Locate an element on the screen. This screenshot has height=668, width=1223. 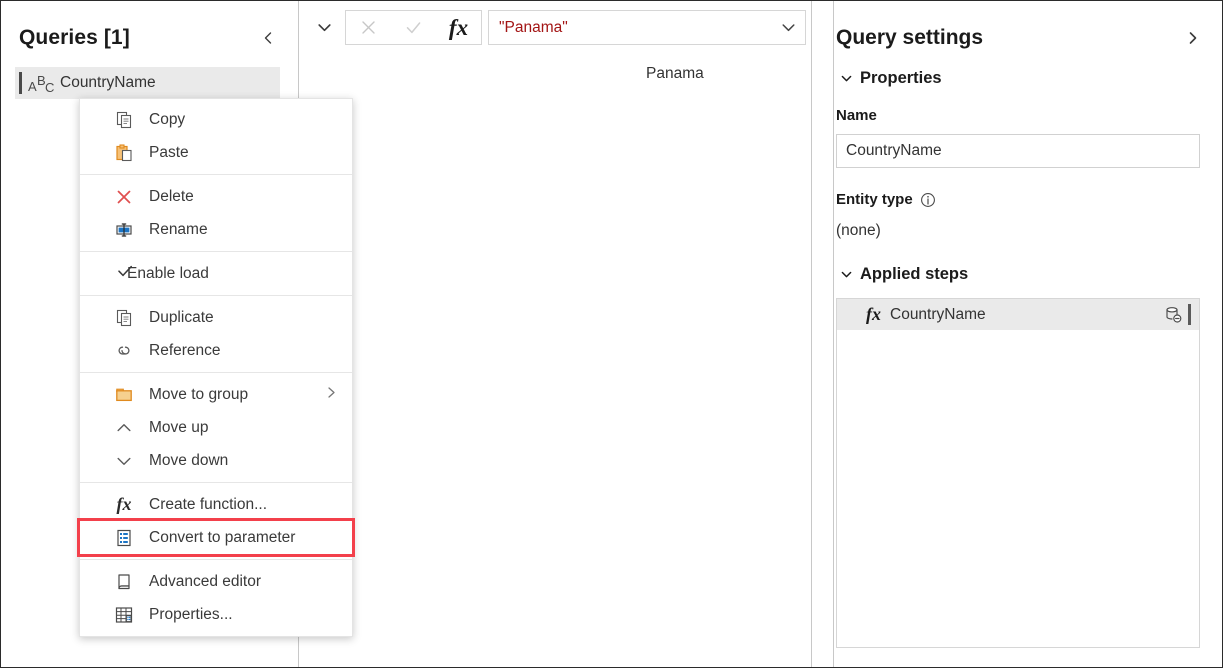
name-field-label: Name is located at coordinates (856, 115).